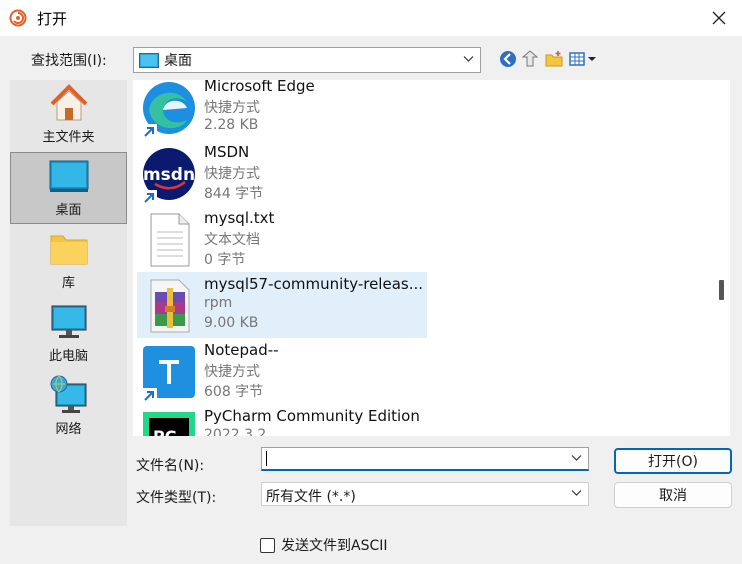  Describe the element at coordinates (311, 497) in the screenshot. I see `filetype-value: 所有文件 (*.*)` at that location.